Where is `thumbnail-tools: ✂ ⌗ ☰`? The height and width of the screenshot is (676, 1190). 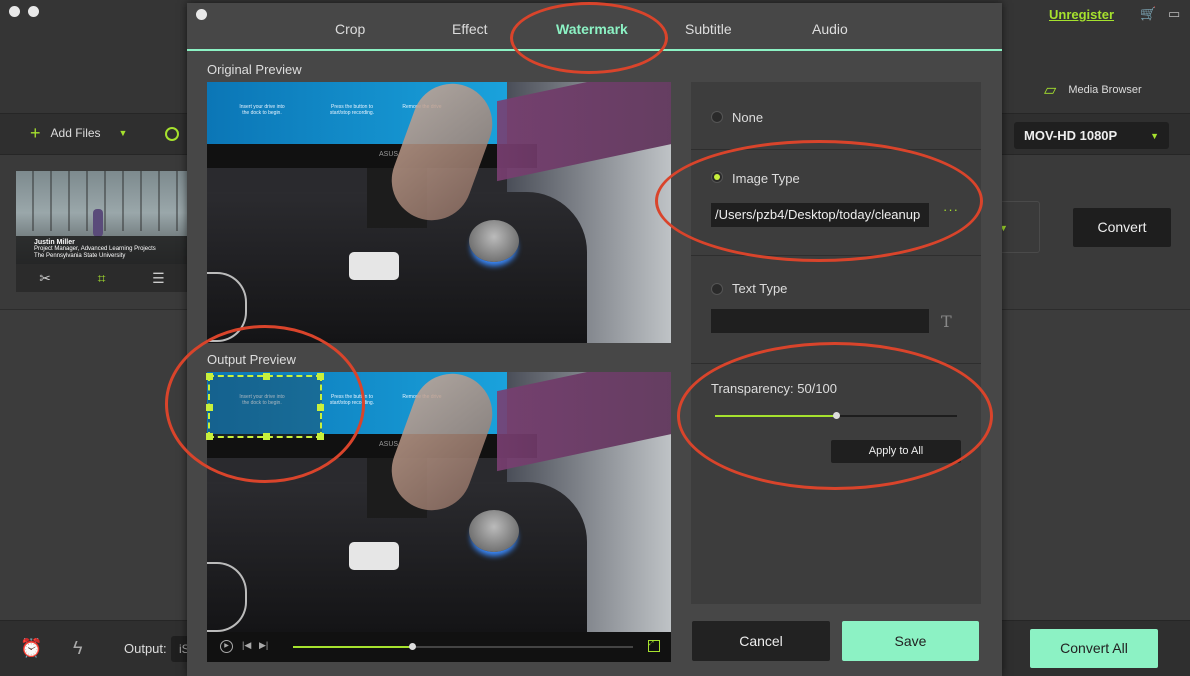
thumbnail-tools: ✂ ⌗ ☰ is located at coordinates (102, 278).